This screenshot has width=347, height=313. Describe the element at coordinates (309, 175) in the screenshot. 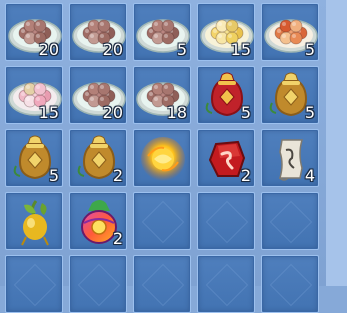

I see `item-quantity: 4` at that location.